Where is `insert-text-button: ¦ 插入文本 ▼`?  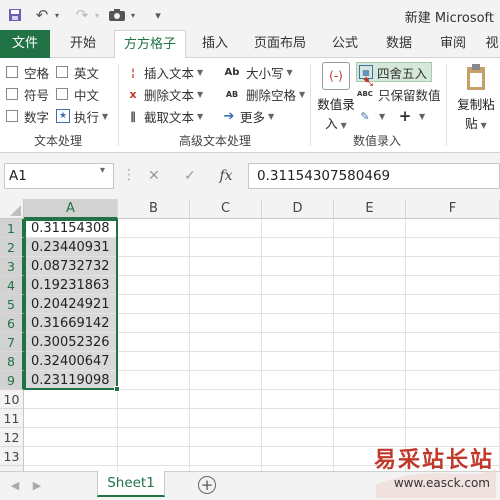 insert-text-button: ¦ 插入文本 ▼ is located at coordinates (164, 72).